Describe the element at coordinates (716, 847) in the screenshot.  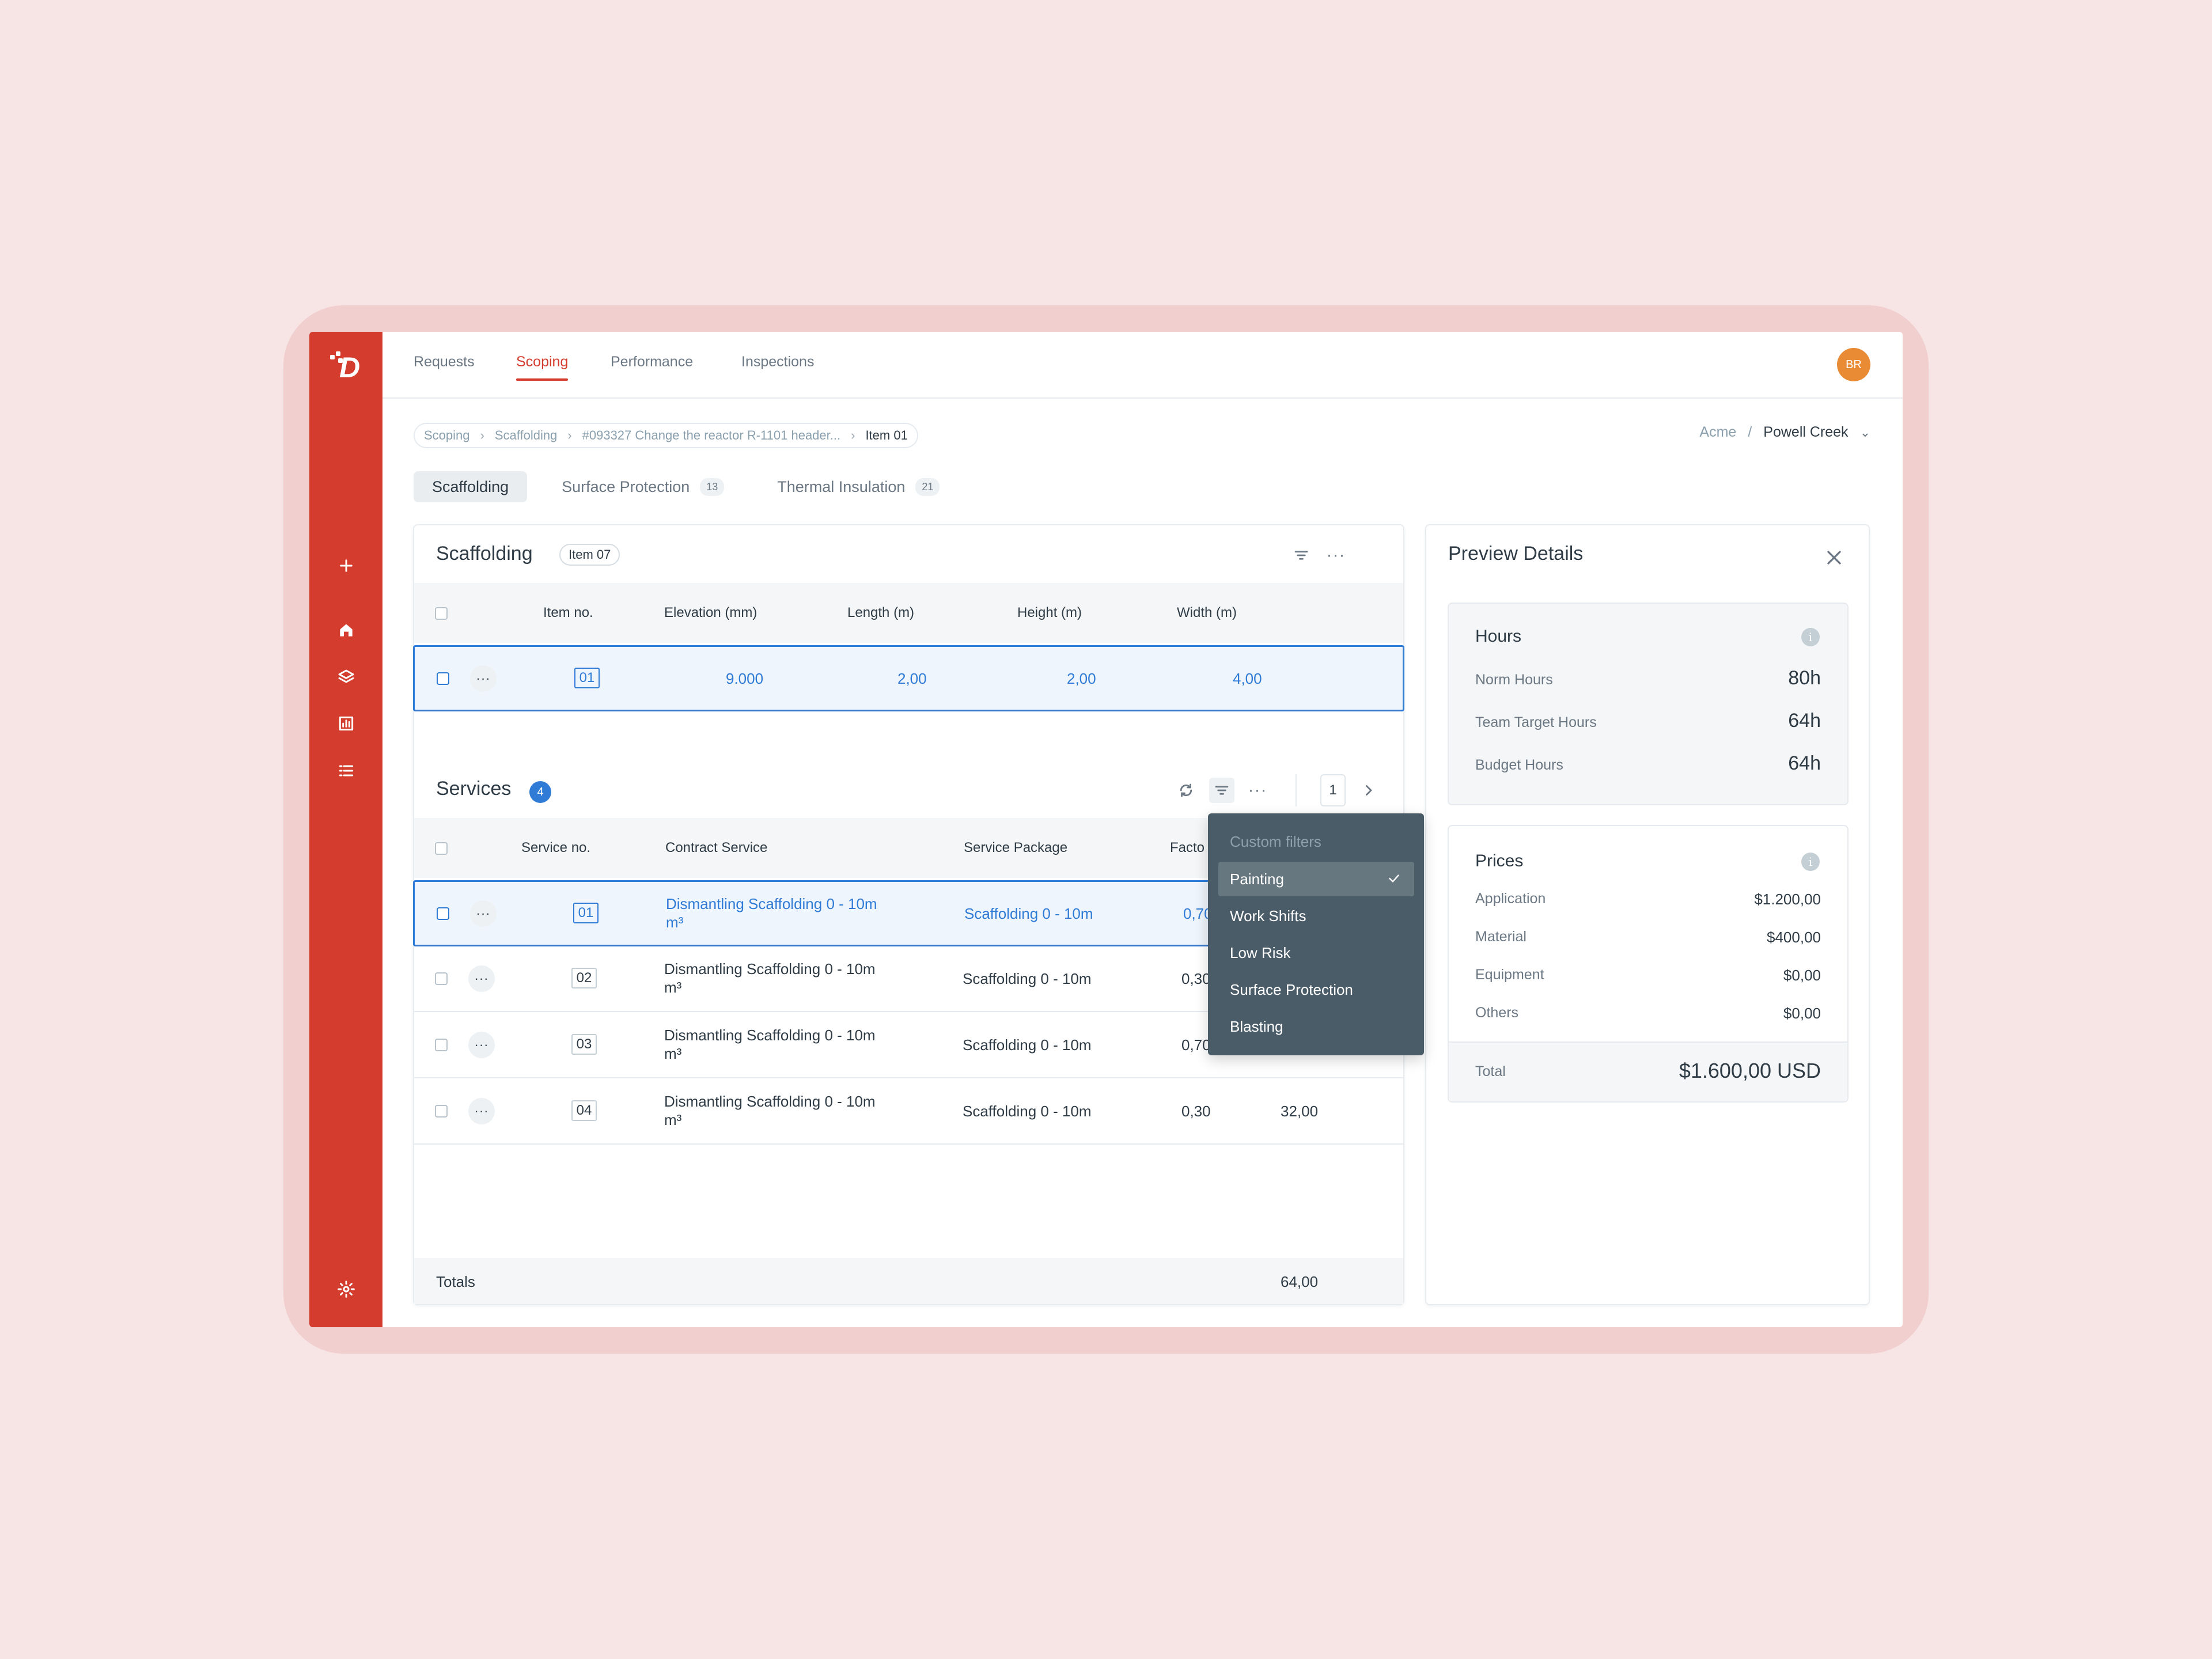
I see `col-contract-service: Contract Service` at that location.